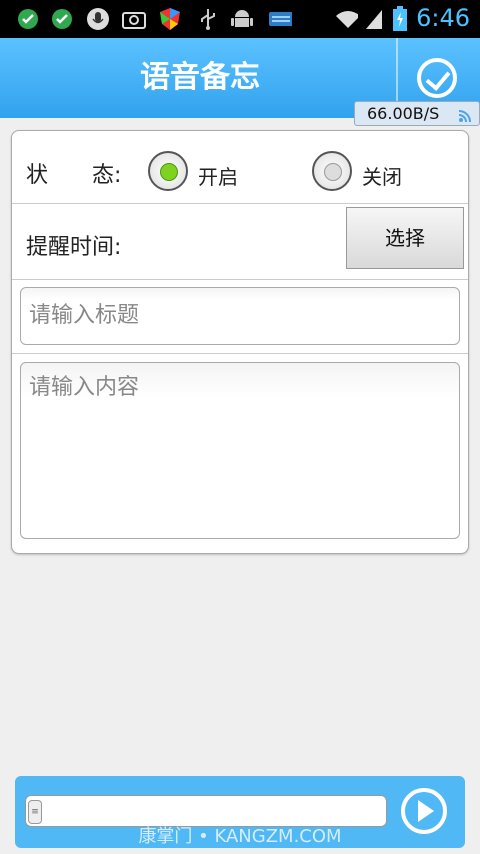 The width and height of the screenshot is (480, 854). I want to click on radio-selected-dot, so click(169, 172).